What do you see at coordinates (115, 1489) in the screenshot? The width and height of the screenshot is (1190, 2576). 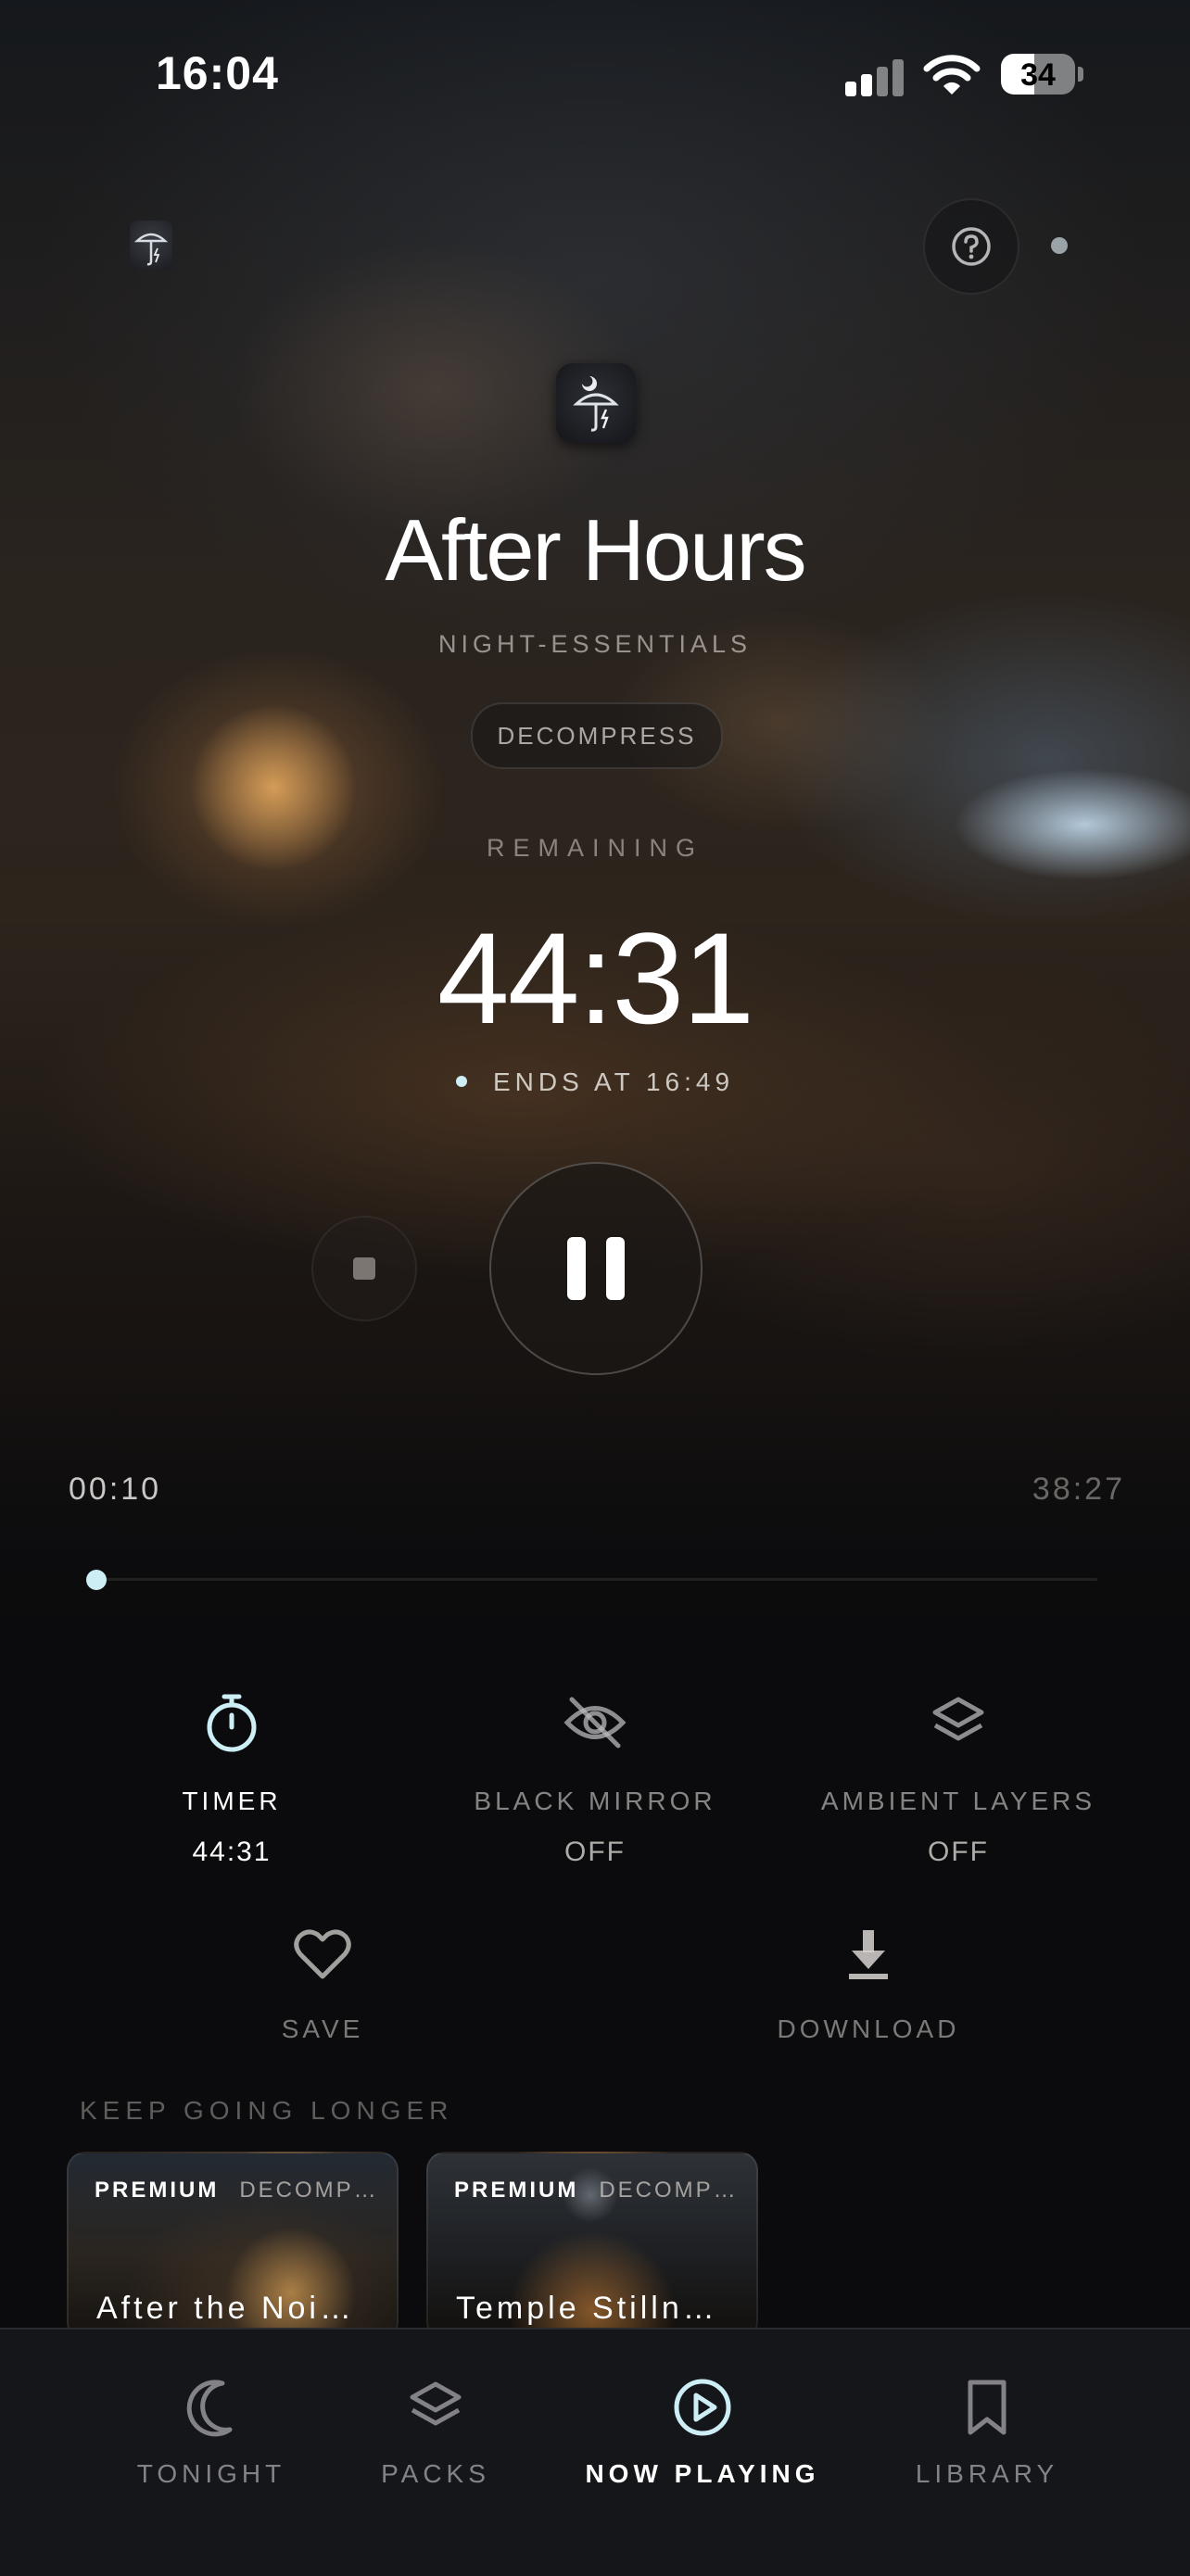 I see `elapsed-time: 00:10` at bounding box center [115, 1489].